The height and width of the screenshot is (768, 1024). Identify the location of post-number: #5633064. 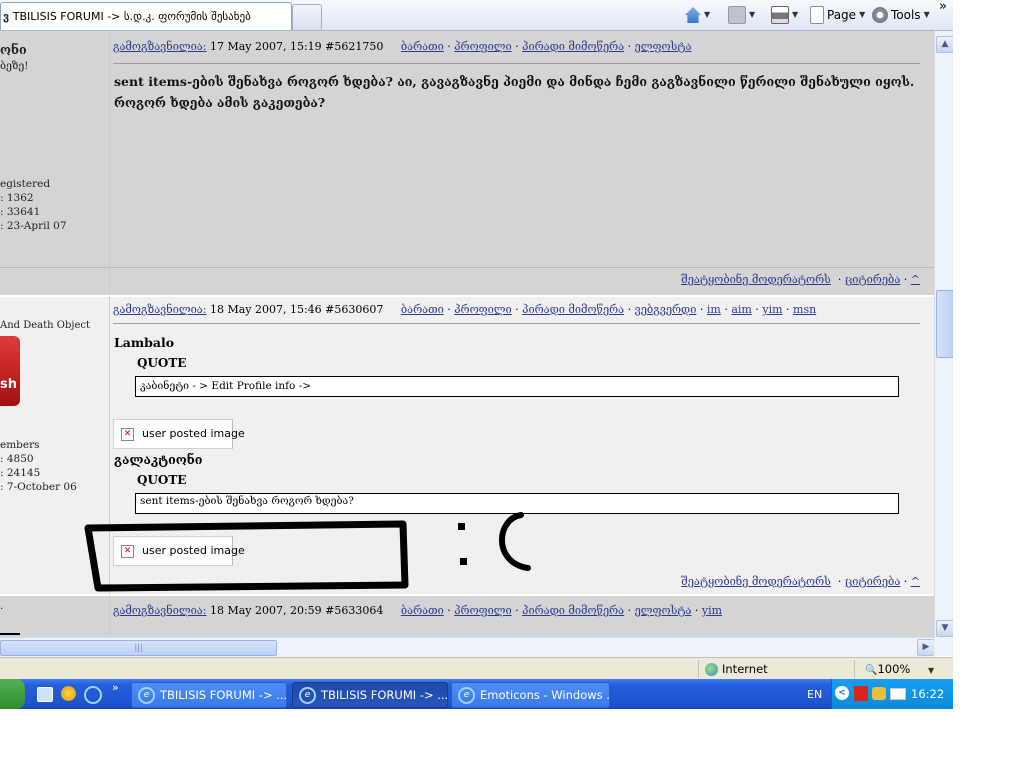
(354, 610).